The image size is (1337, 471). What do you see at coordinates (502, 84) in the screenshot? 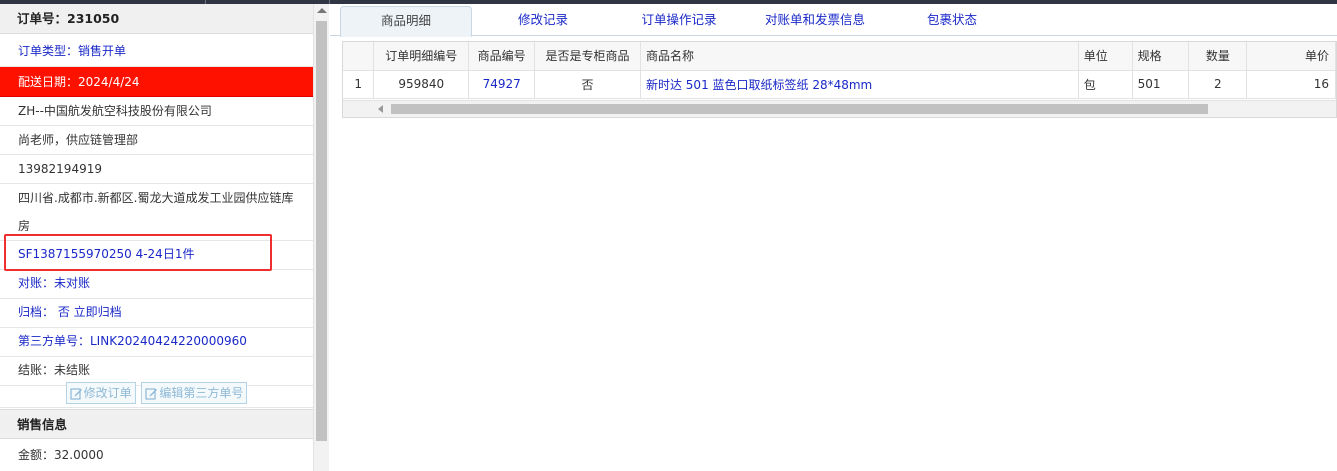
I see `product-id-link: 74927` at bounding box center [502, 84].